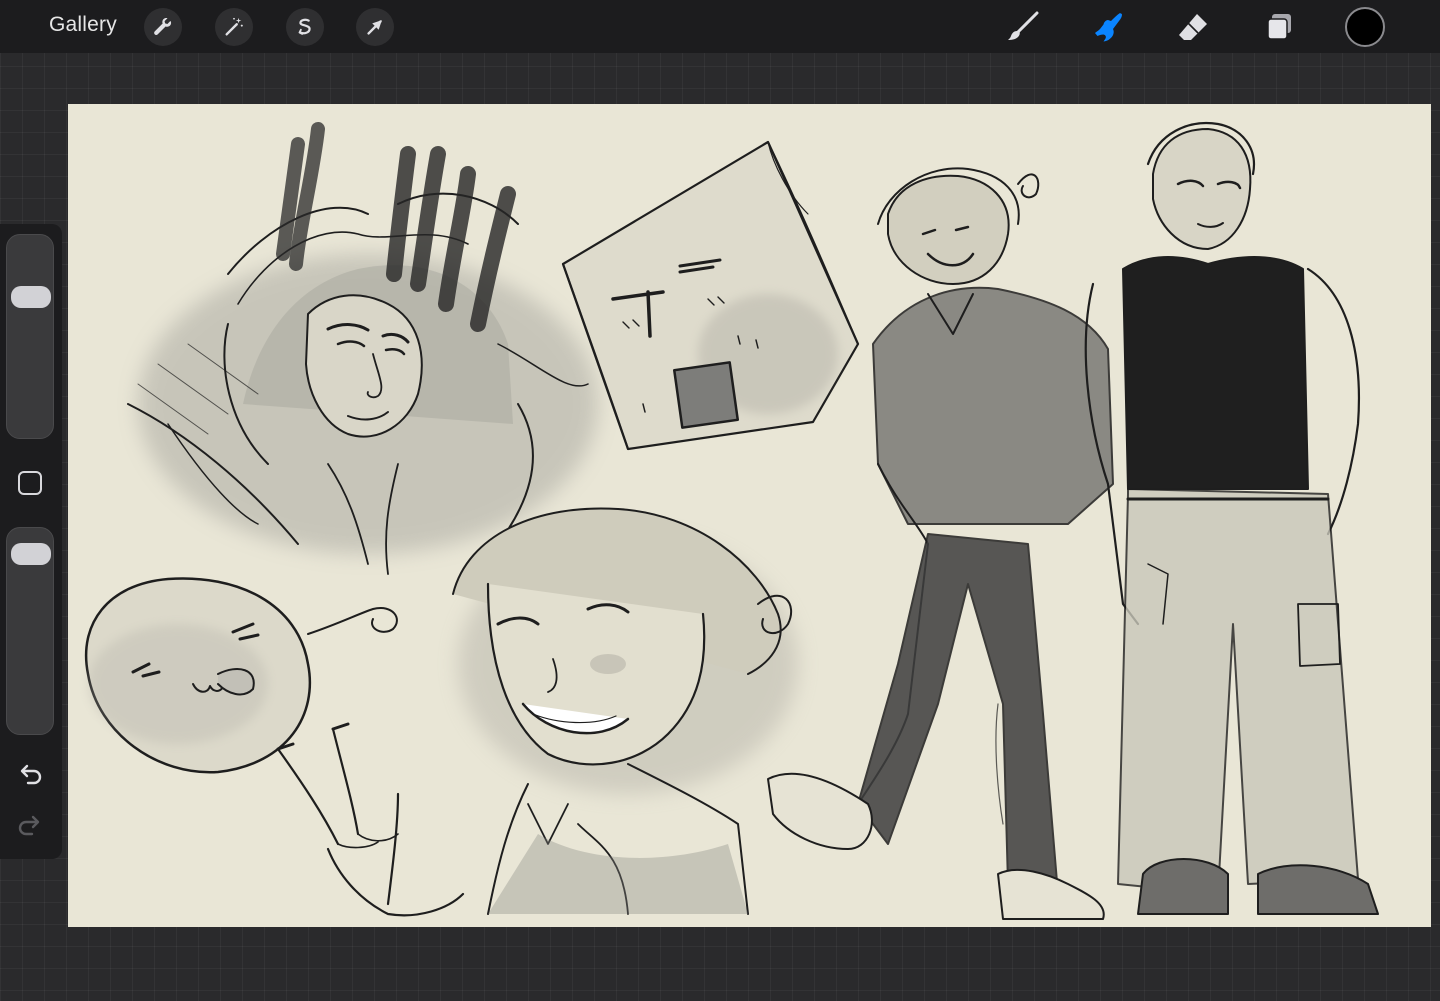 The height and width of the screenshot is (1001, 1440). What do you see at coordinates (720, 26) in the screenshot?
I see `top-toolbar: Gallery` at bounding box center [720, 26].